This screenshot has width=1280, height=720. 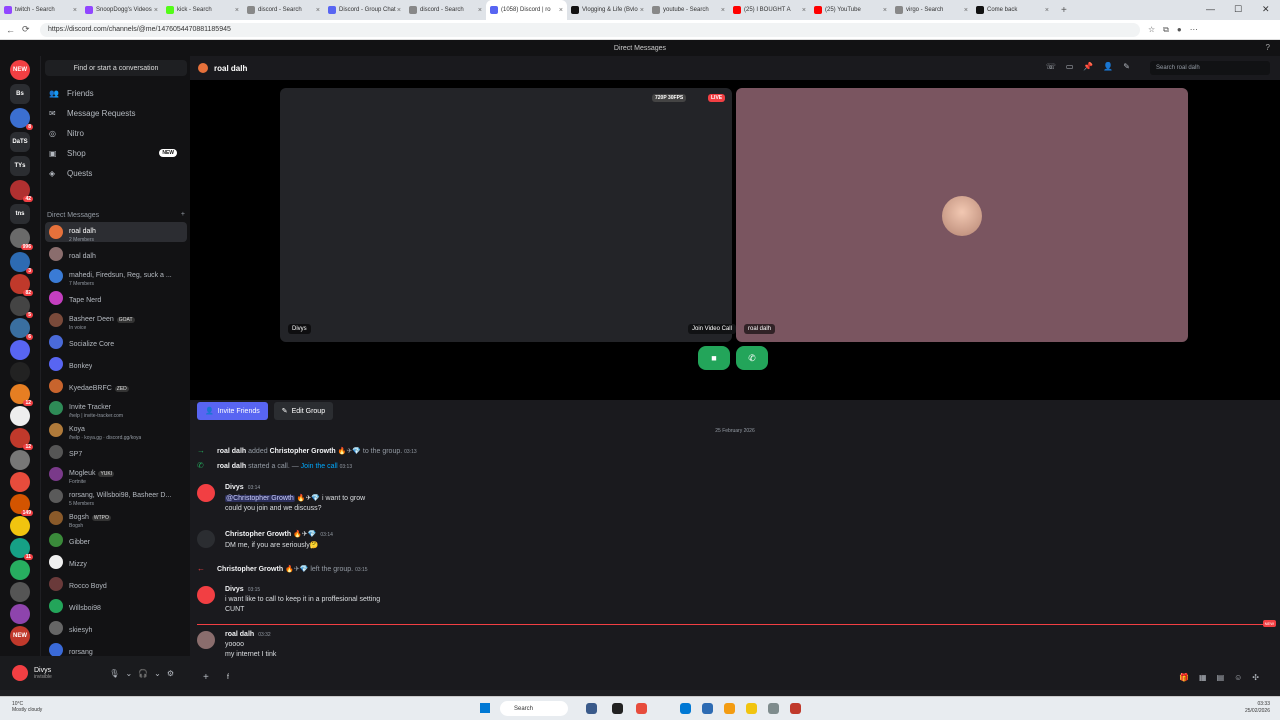 What do you see at coordinates (116, 133) in the screenshot?
I see `nav-item-nitro: ◎ Nitro` at bounding box center [116, 133].